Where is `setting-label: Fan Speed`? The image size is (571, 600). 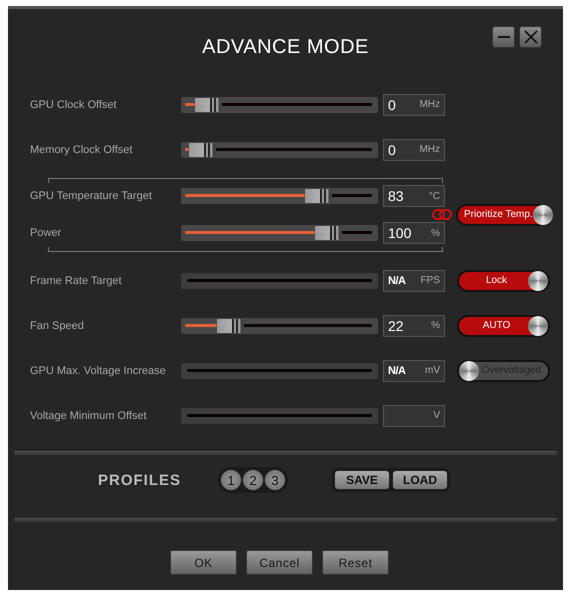 setting-label: Fan Speed is located at coordinates (57, 326).